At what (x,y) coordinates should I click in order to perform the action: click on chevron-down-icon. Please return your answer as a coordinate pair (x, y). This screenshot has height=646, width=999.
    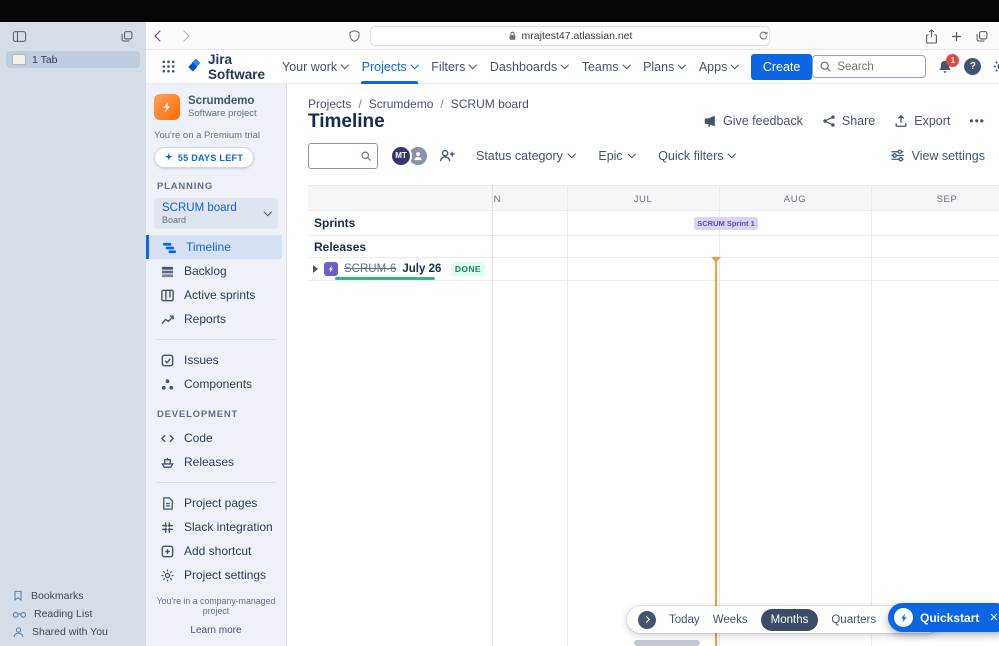
    Looking at the image, I should click on (267, 211).